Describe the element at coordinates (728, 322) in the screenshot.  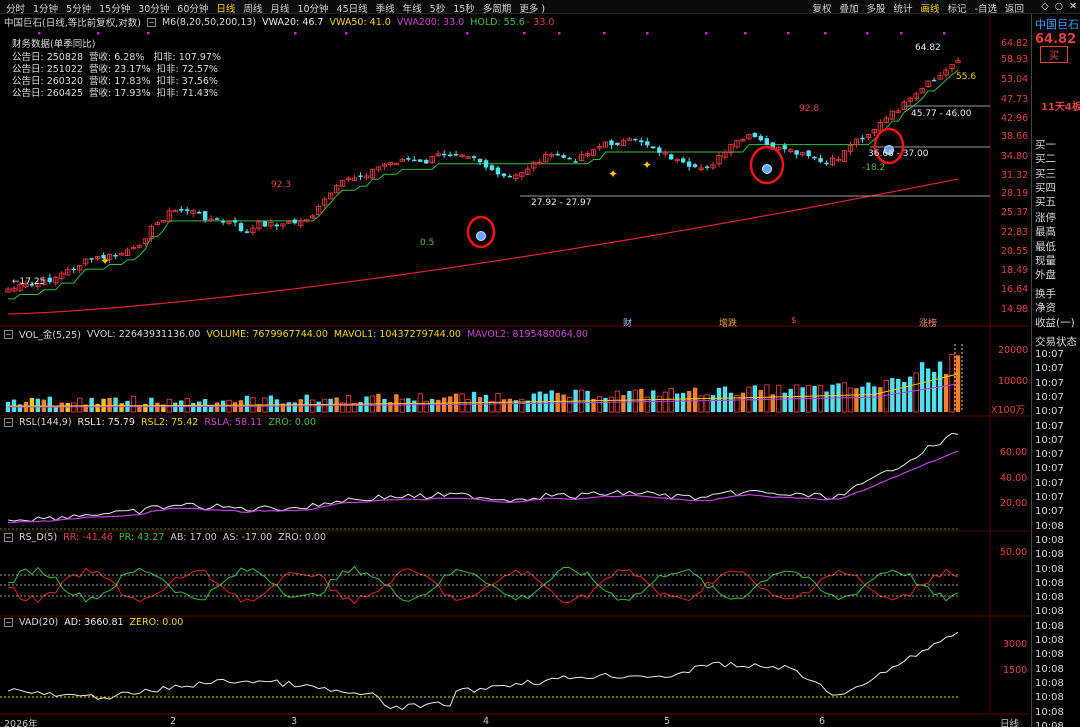
I see `event-zengdie: 增跌` at that location.